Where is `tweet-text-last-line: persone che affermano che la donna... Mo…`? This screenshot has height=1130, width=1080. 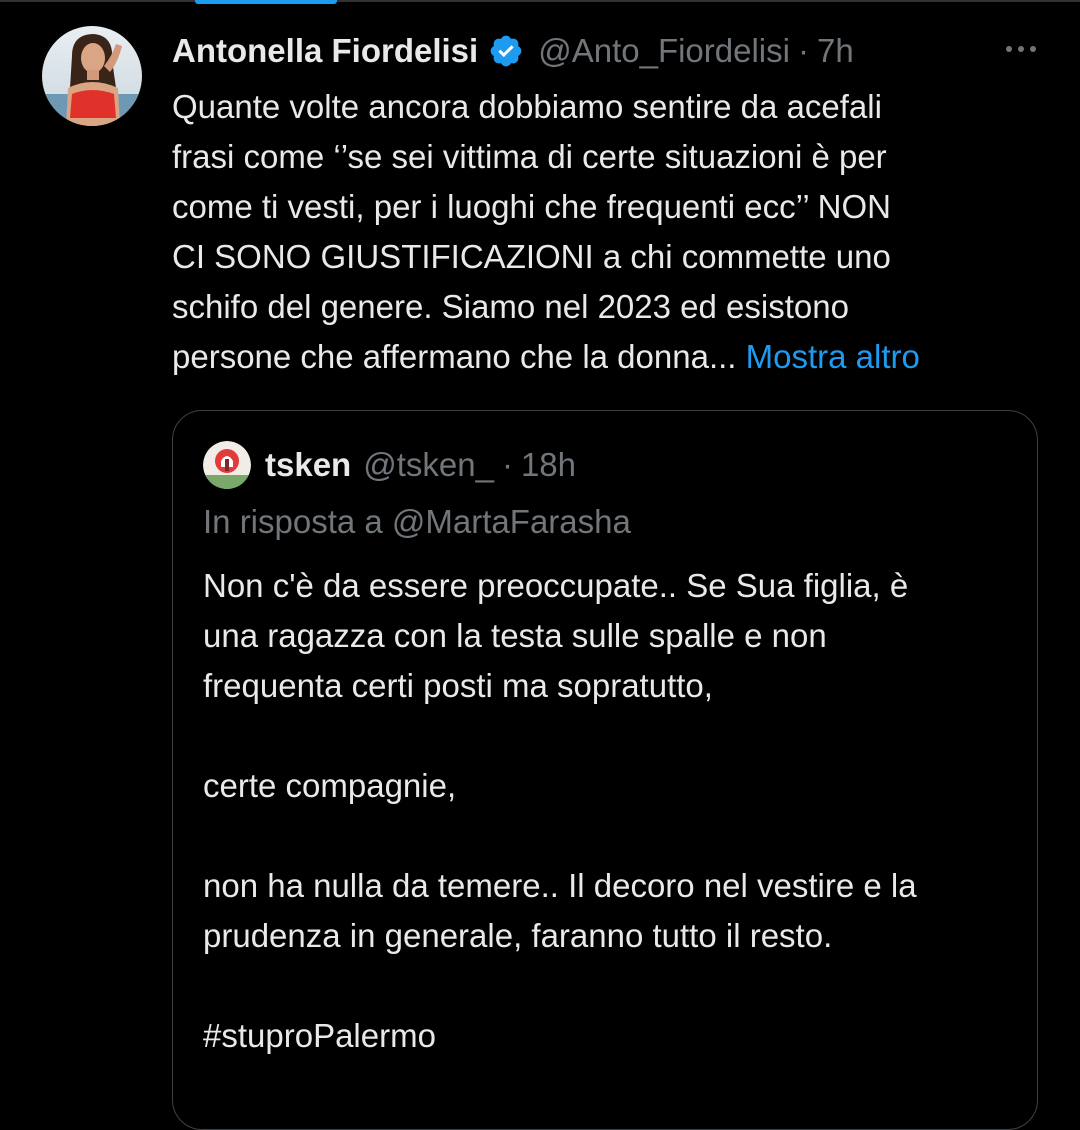
tweet-text-last-line: persone che affermano che la donna... Mo… is located at coordinates (612, 357).